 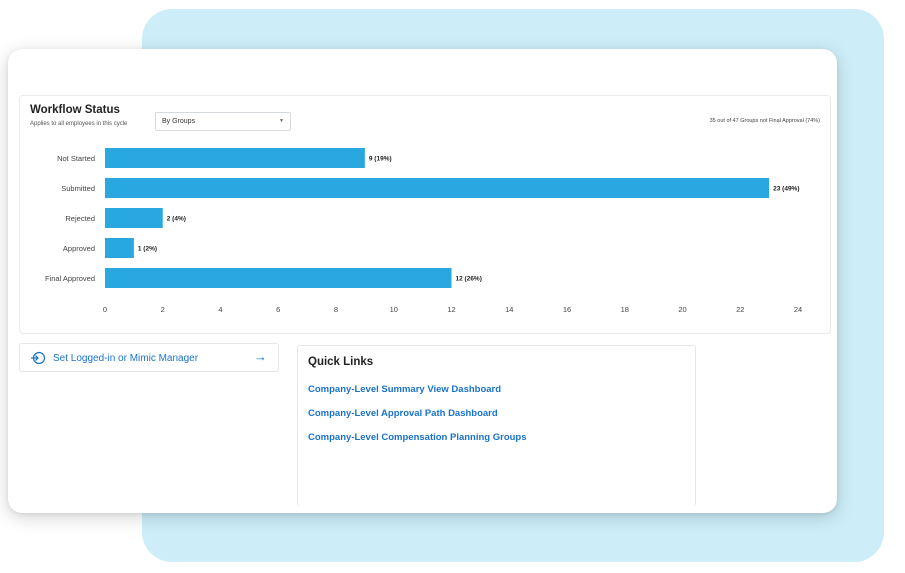 I want to click on link-approval-path-dashboard: Company-Level Approval Path Dashboard, so click(x=403, y=413).